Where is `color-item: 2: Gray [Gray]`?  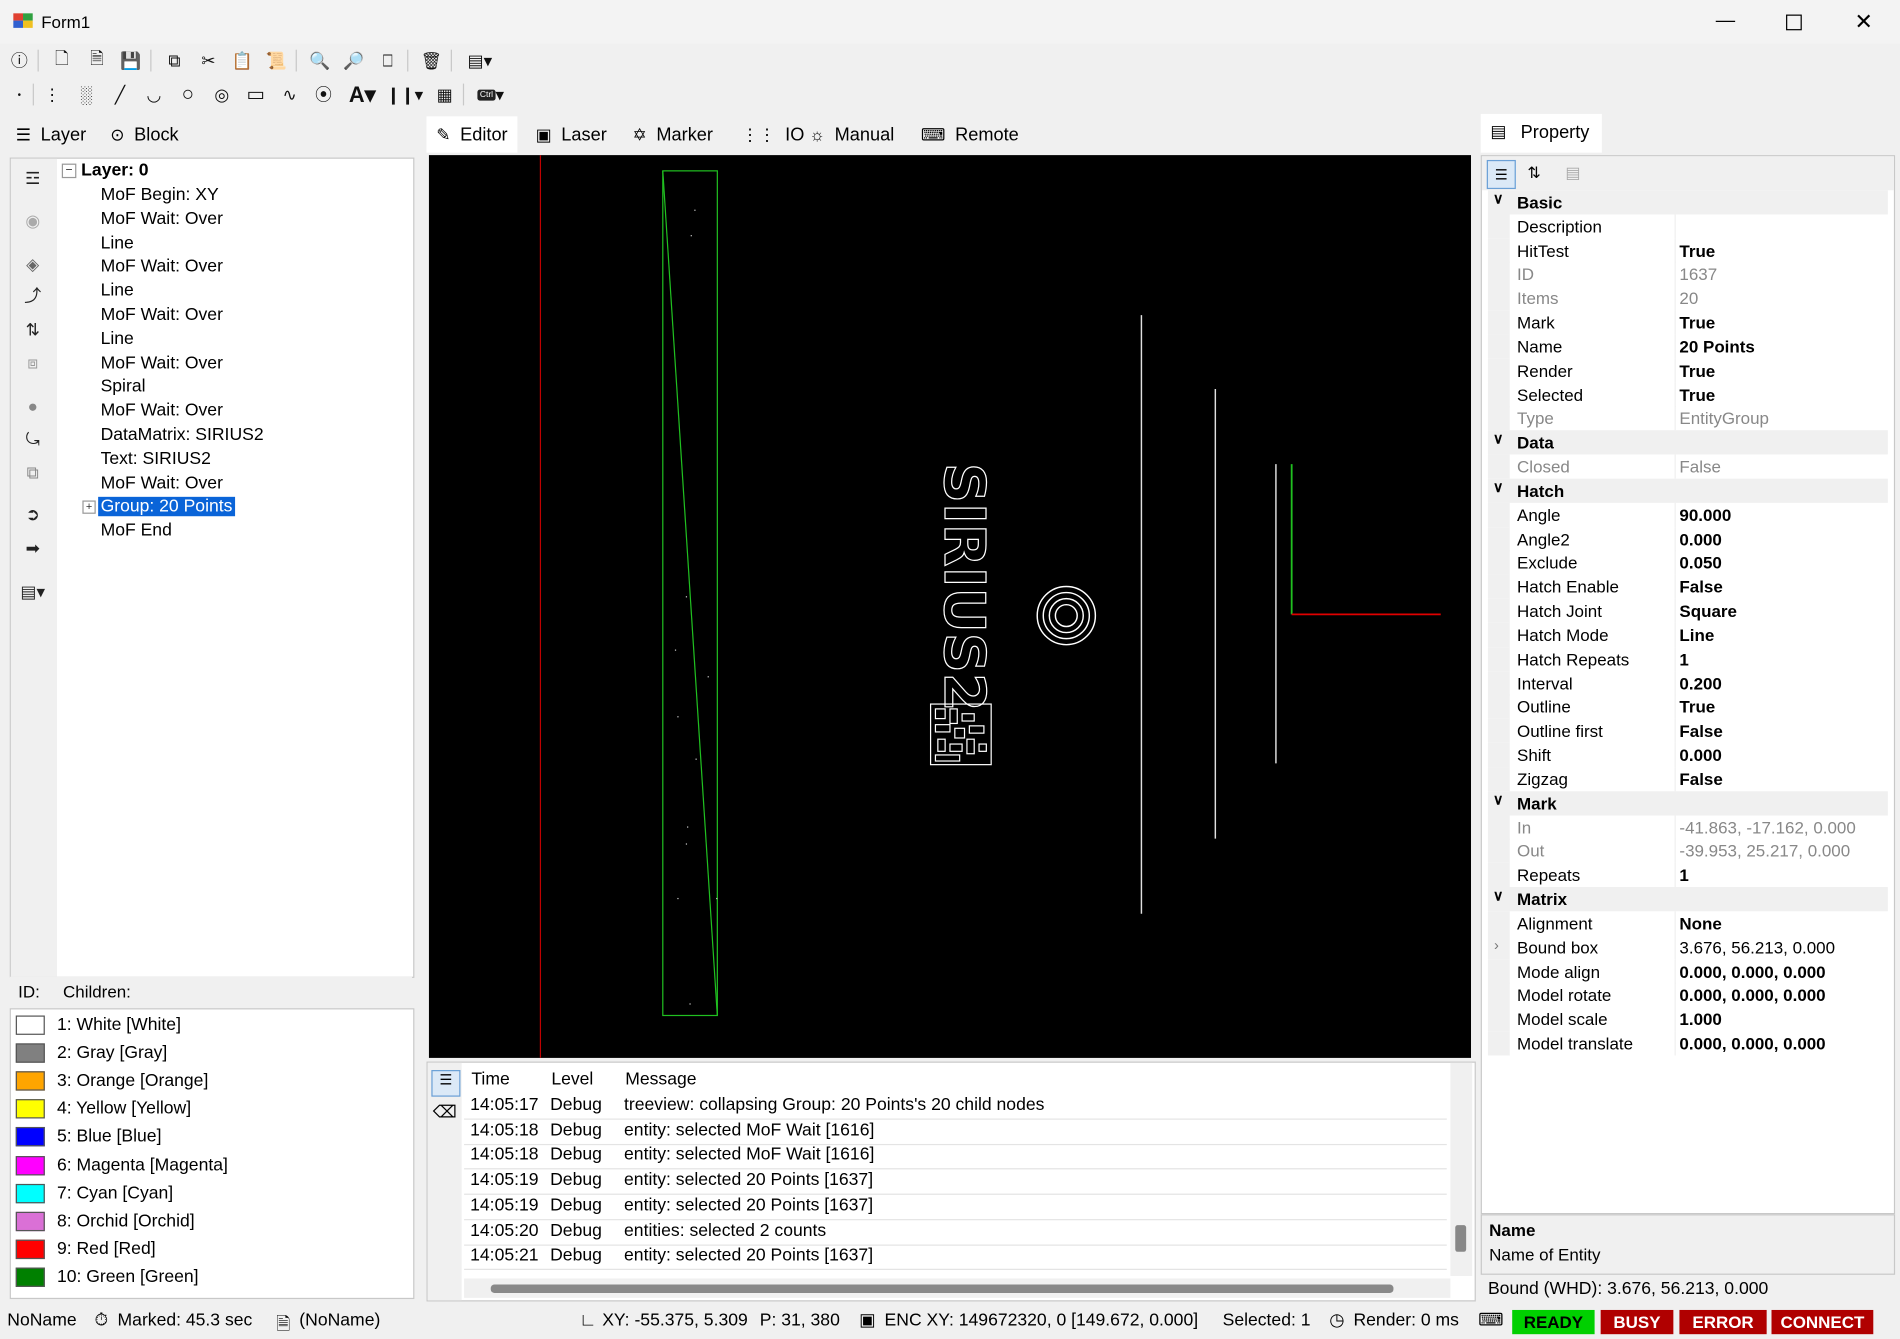
color-item: 2: Gray [Gray] is located at coordinates (91, 1053).